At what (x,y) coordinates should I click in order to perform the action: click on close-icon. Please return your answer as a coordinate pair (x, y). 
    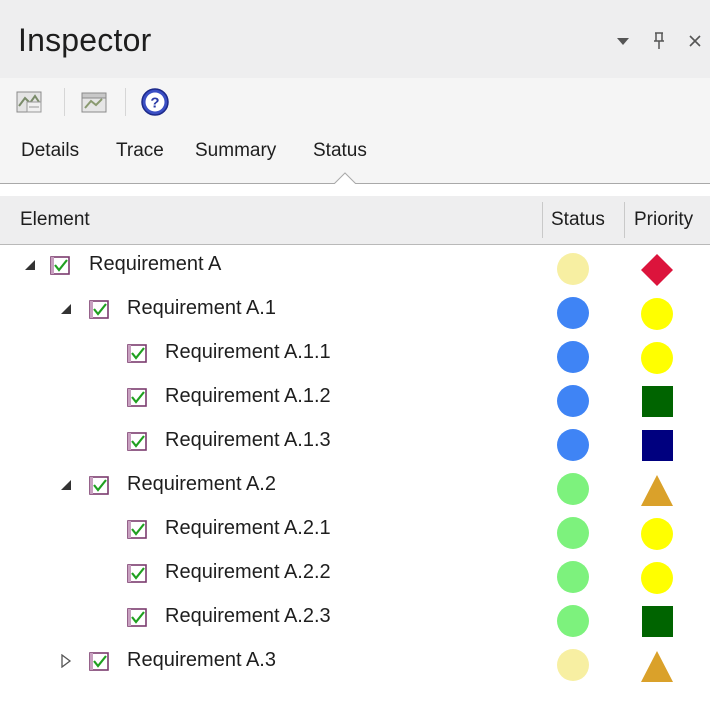
    Looking at the image, I should click on (695, 41).